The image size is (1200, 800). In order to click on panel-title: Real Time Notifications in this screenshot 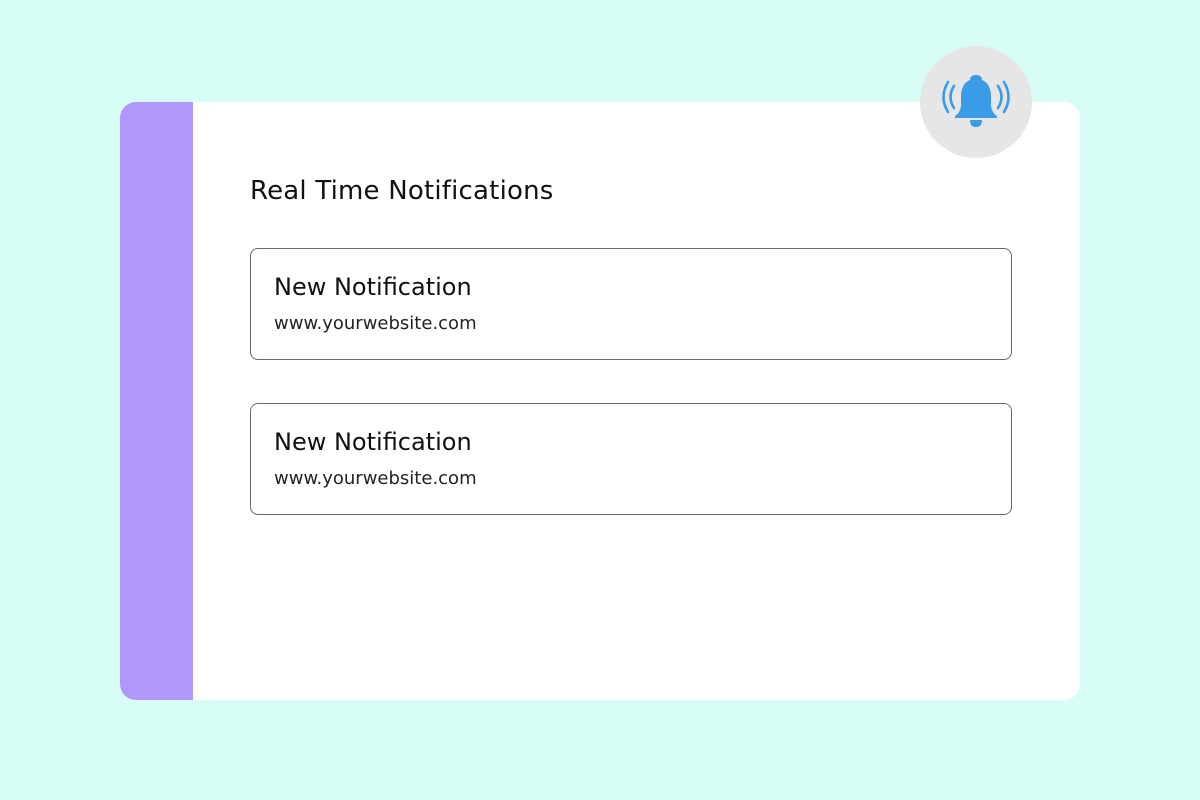, I will do `click(402, 191)`.